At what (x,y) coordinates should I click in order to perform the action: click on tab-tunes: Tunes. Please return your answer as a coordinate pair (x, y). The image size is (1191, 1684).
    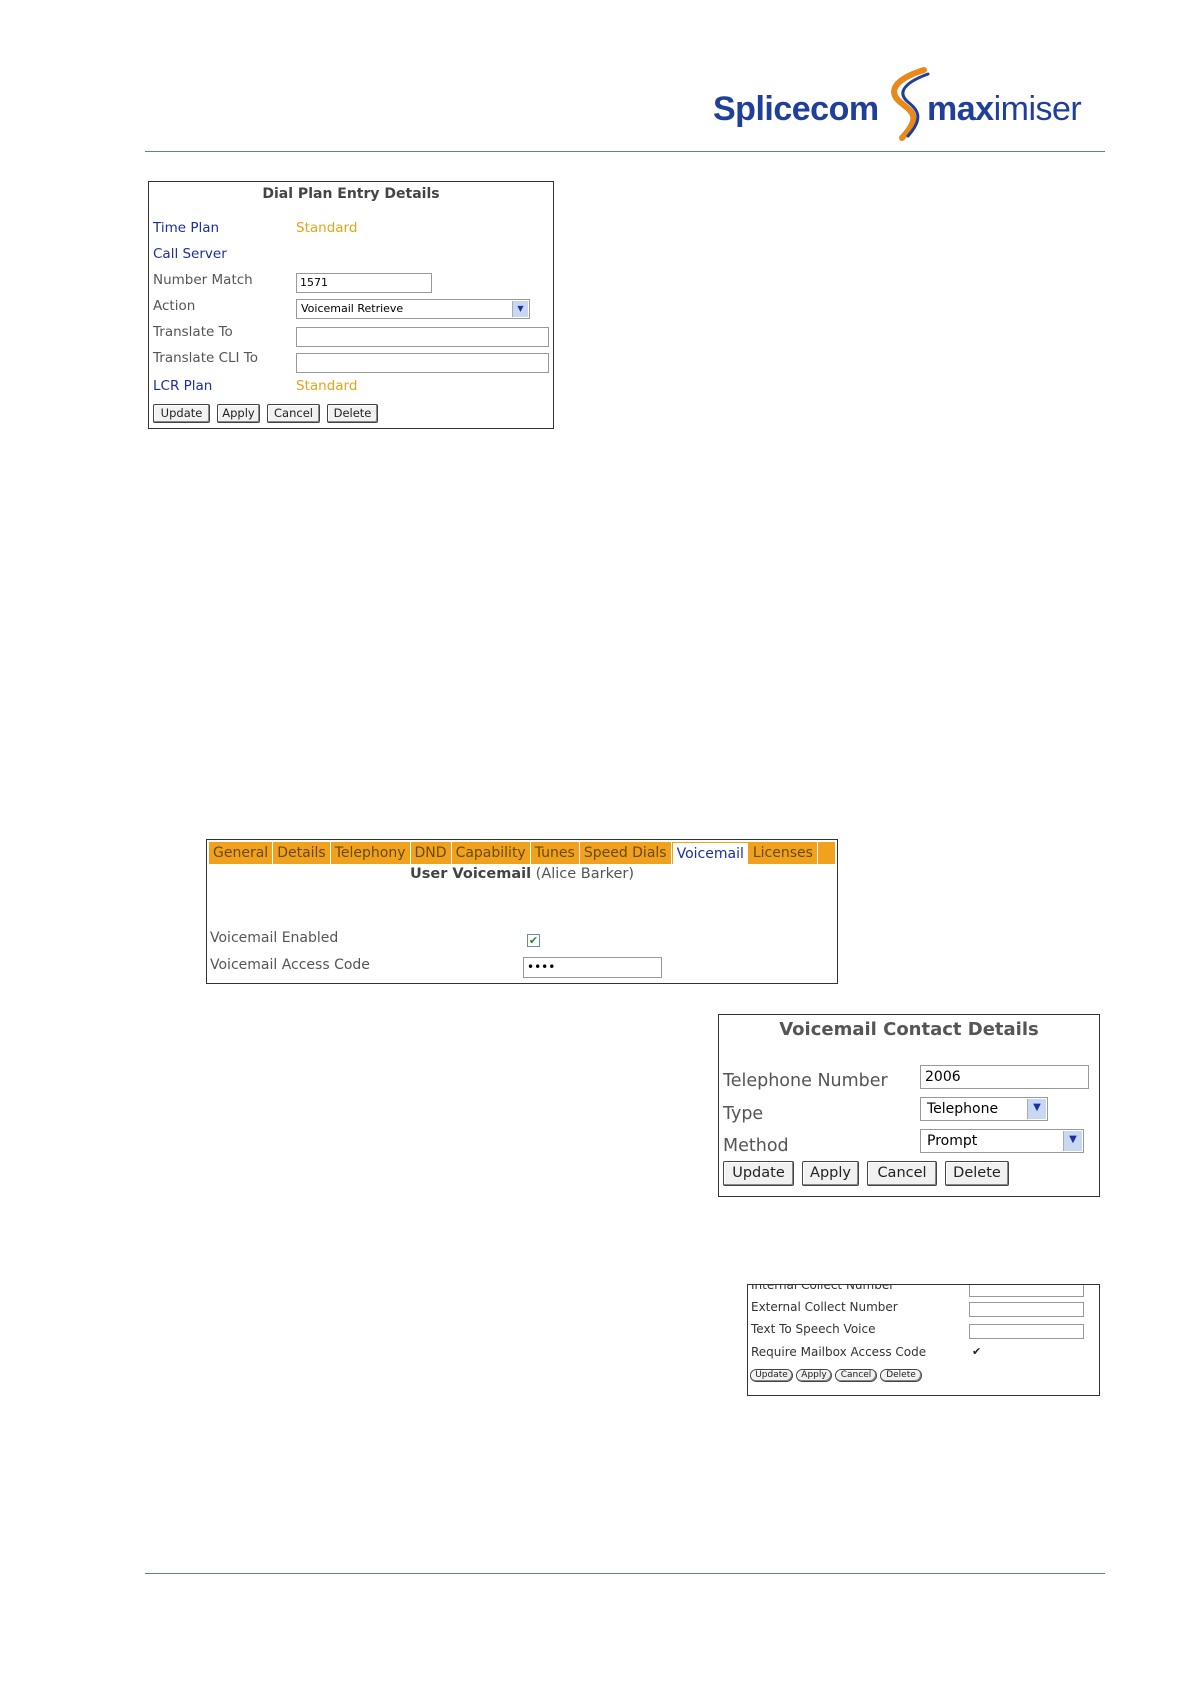
    Looking at the image, I should click on (555, 853).